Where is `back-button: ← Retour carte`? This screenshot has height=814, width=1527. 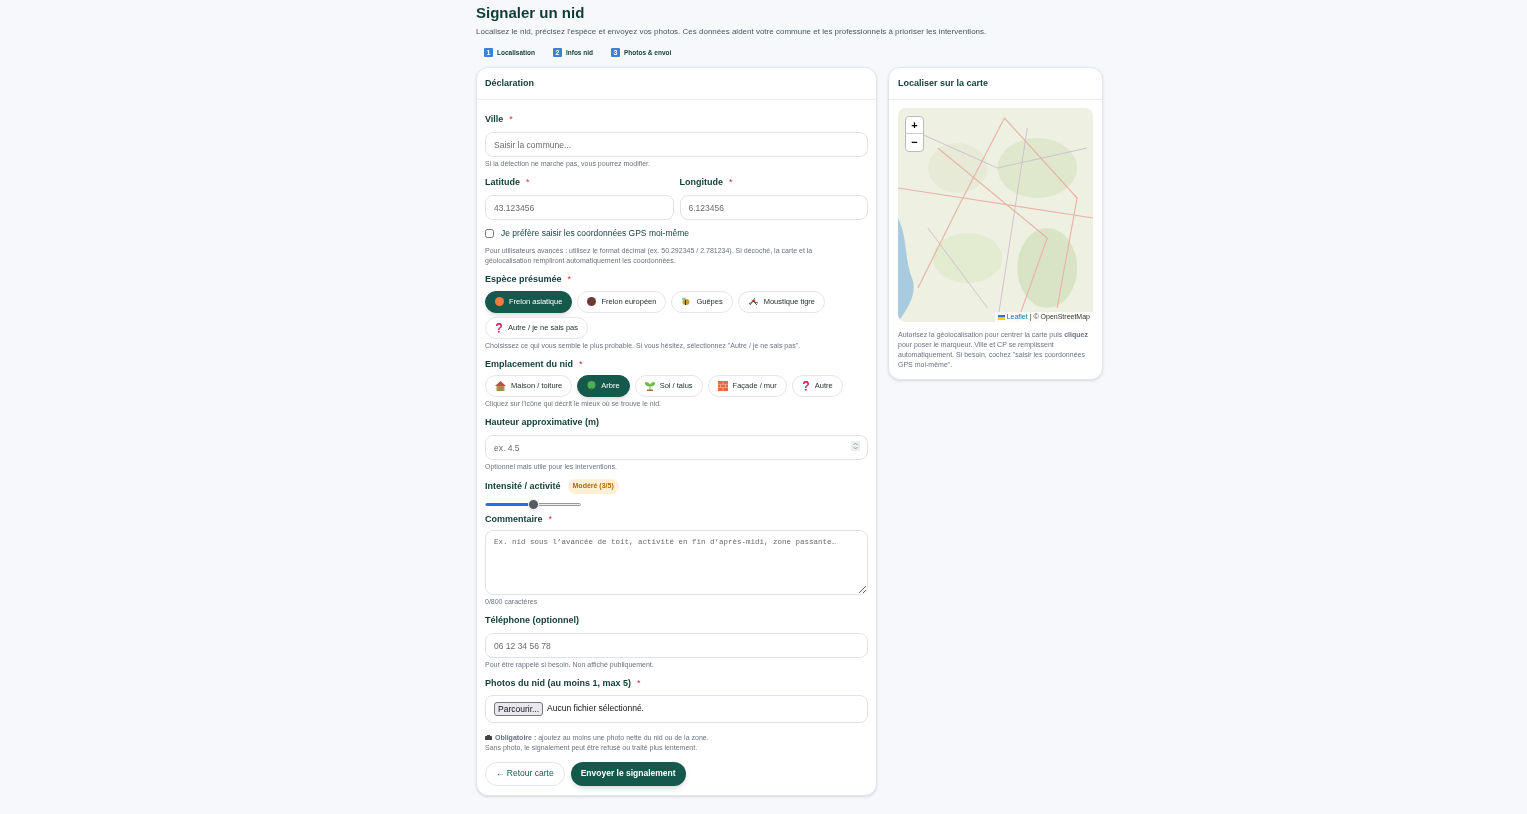 back-button: ← Retour carte is located at coordinates (525, 773).